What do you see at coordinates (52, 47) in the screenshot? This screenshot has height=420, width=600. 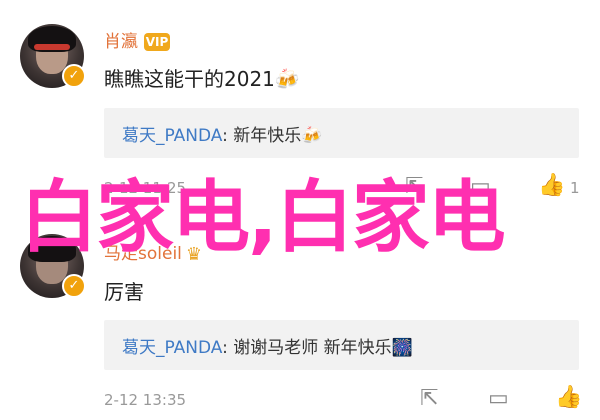 I see `avatar-headband` at bounding box center [52, 47].